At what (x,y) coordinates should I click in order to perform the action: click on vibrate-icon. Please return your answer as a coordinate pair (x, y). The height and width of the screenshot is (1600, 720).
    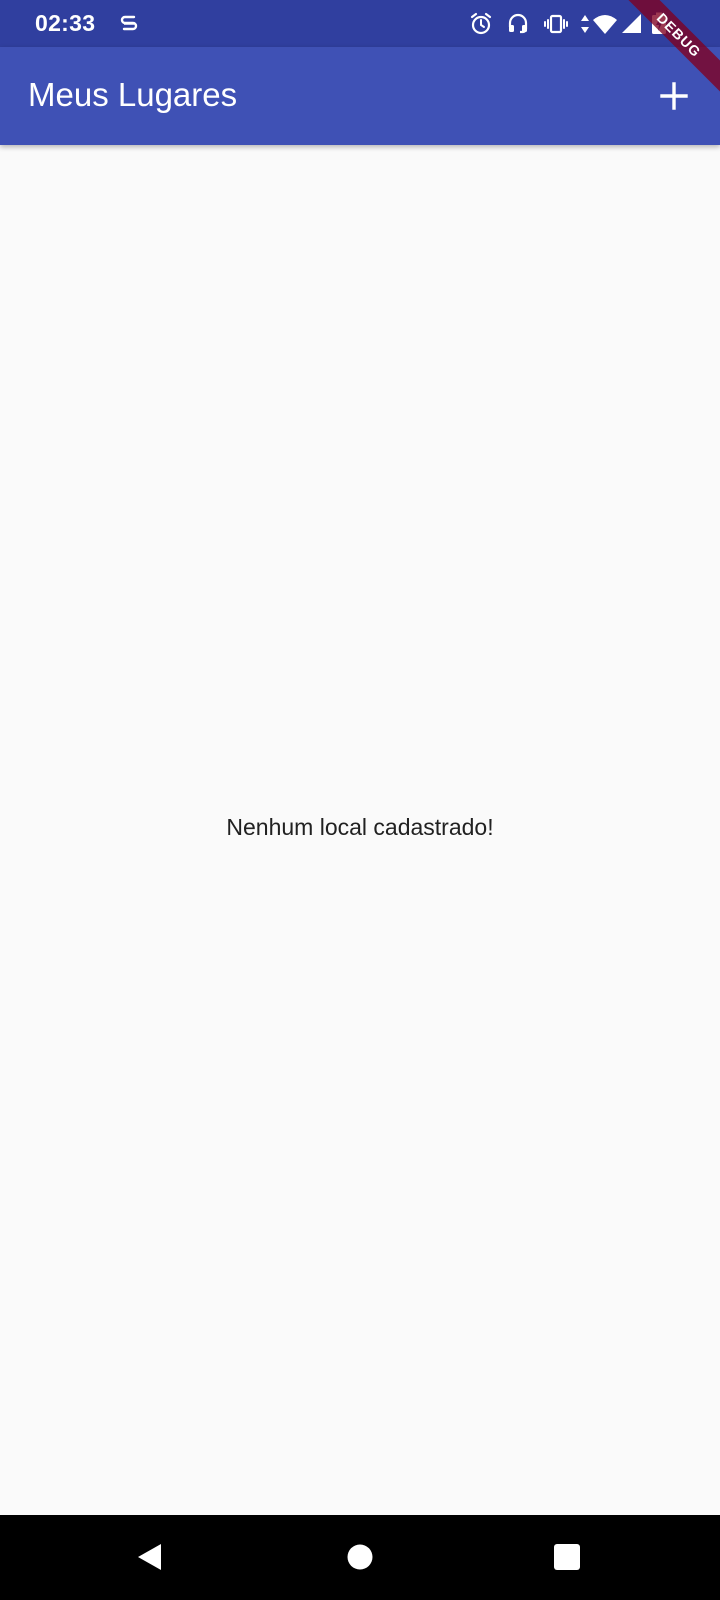
    Looking at the image, I should click on (556, 24).